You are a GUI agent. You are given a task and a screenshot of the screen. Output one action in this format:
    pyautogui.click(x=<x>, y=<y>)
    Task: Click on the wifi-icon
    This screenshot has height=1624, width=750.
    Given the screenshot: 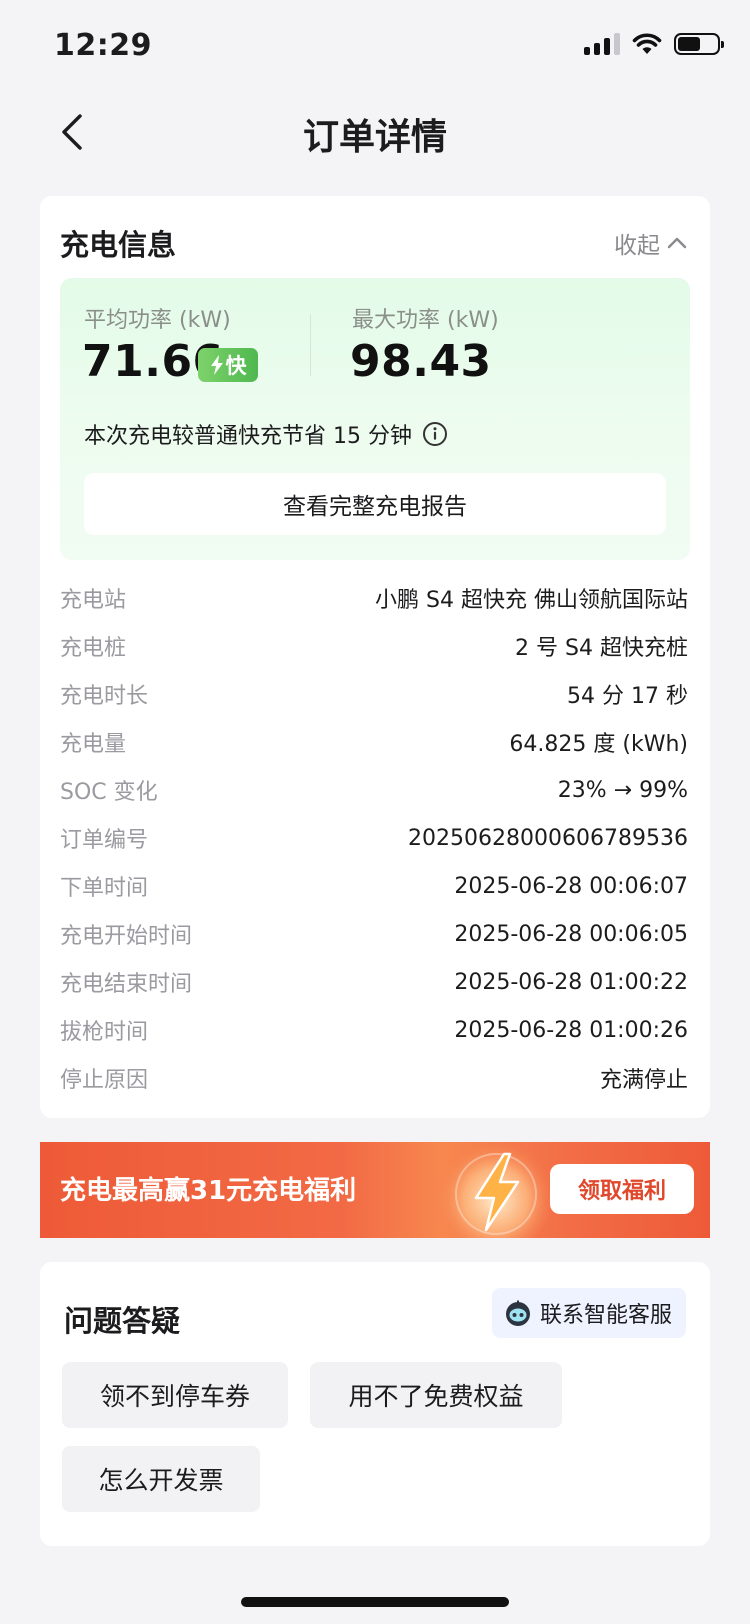 What is the action you would take?
    pyautogui.click(x=647, y=43)
    